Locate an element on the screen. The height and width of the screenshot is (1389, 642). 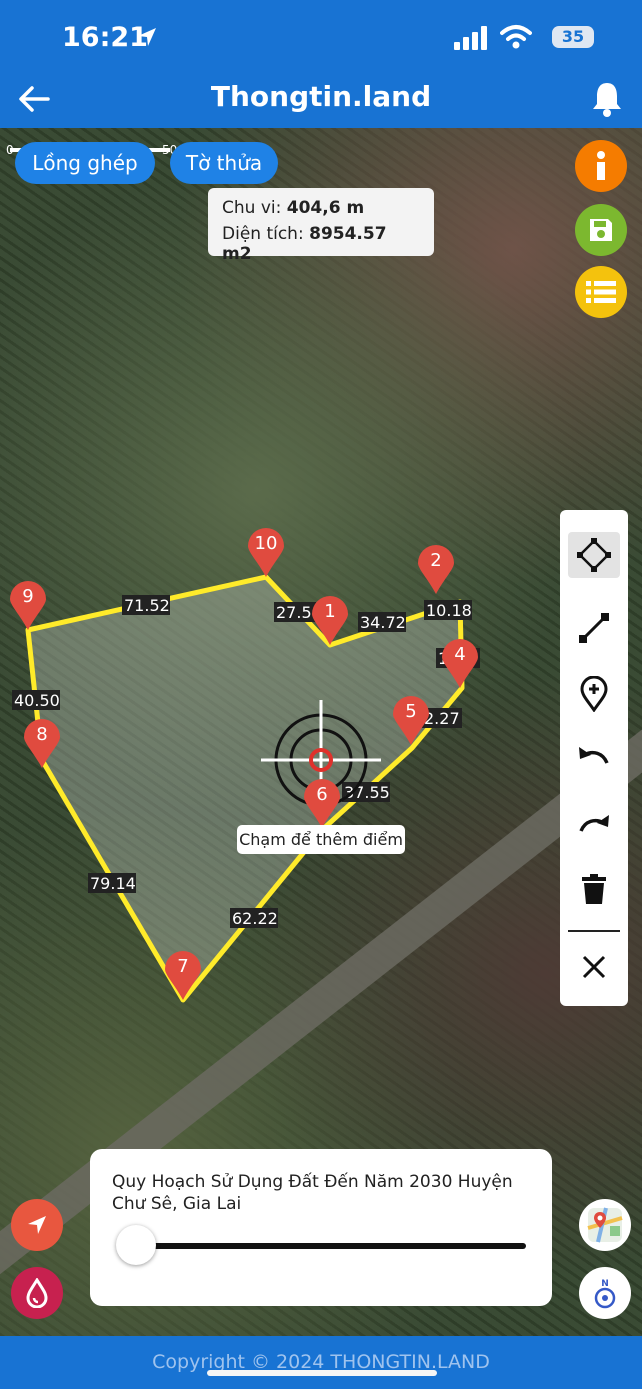
polygon-icon is located at coordinates (594, 555).